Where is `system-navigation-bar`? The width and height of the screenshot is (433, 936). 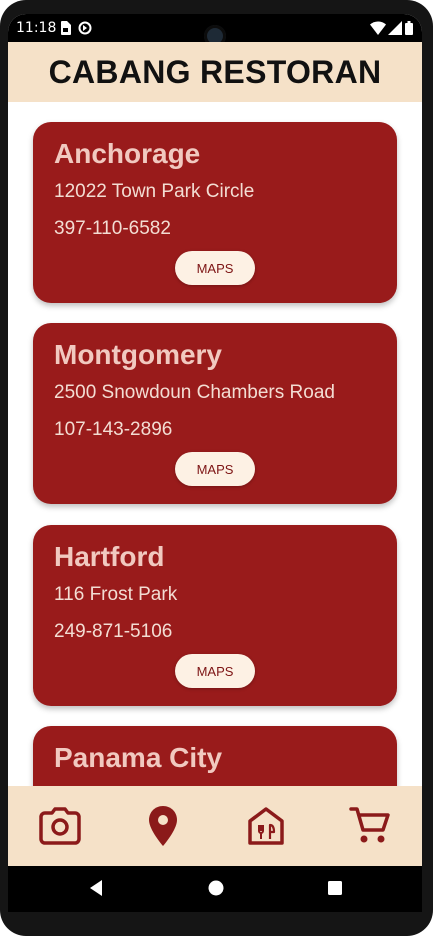
system-navigation-bar is located at coordinates (215, 889).